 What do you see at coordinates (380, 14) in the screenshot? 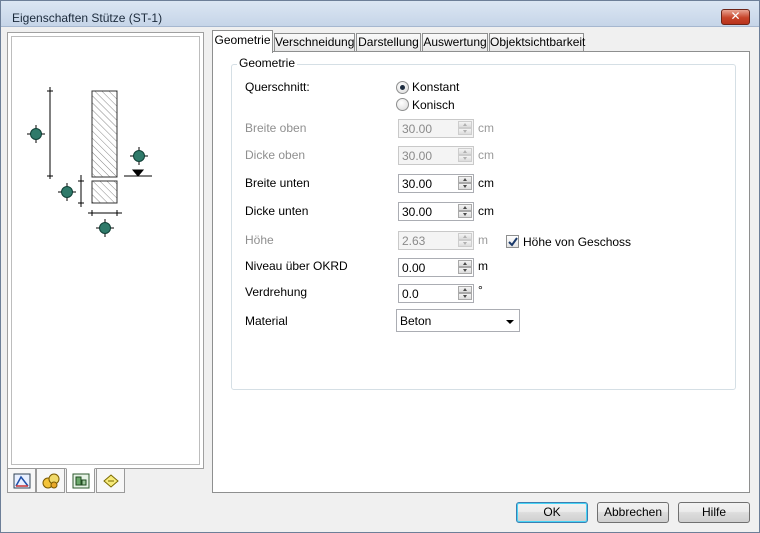
I see `title-bar: Eigenschaften Stütze (ST-1) ✕` at bounding box center [380, 14].